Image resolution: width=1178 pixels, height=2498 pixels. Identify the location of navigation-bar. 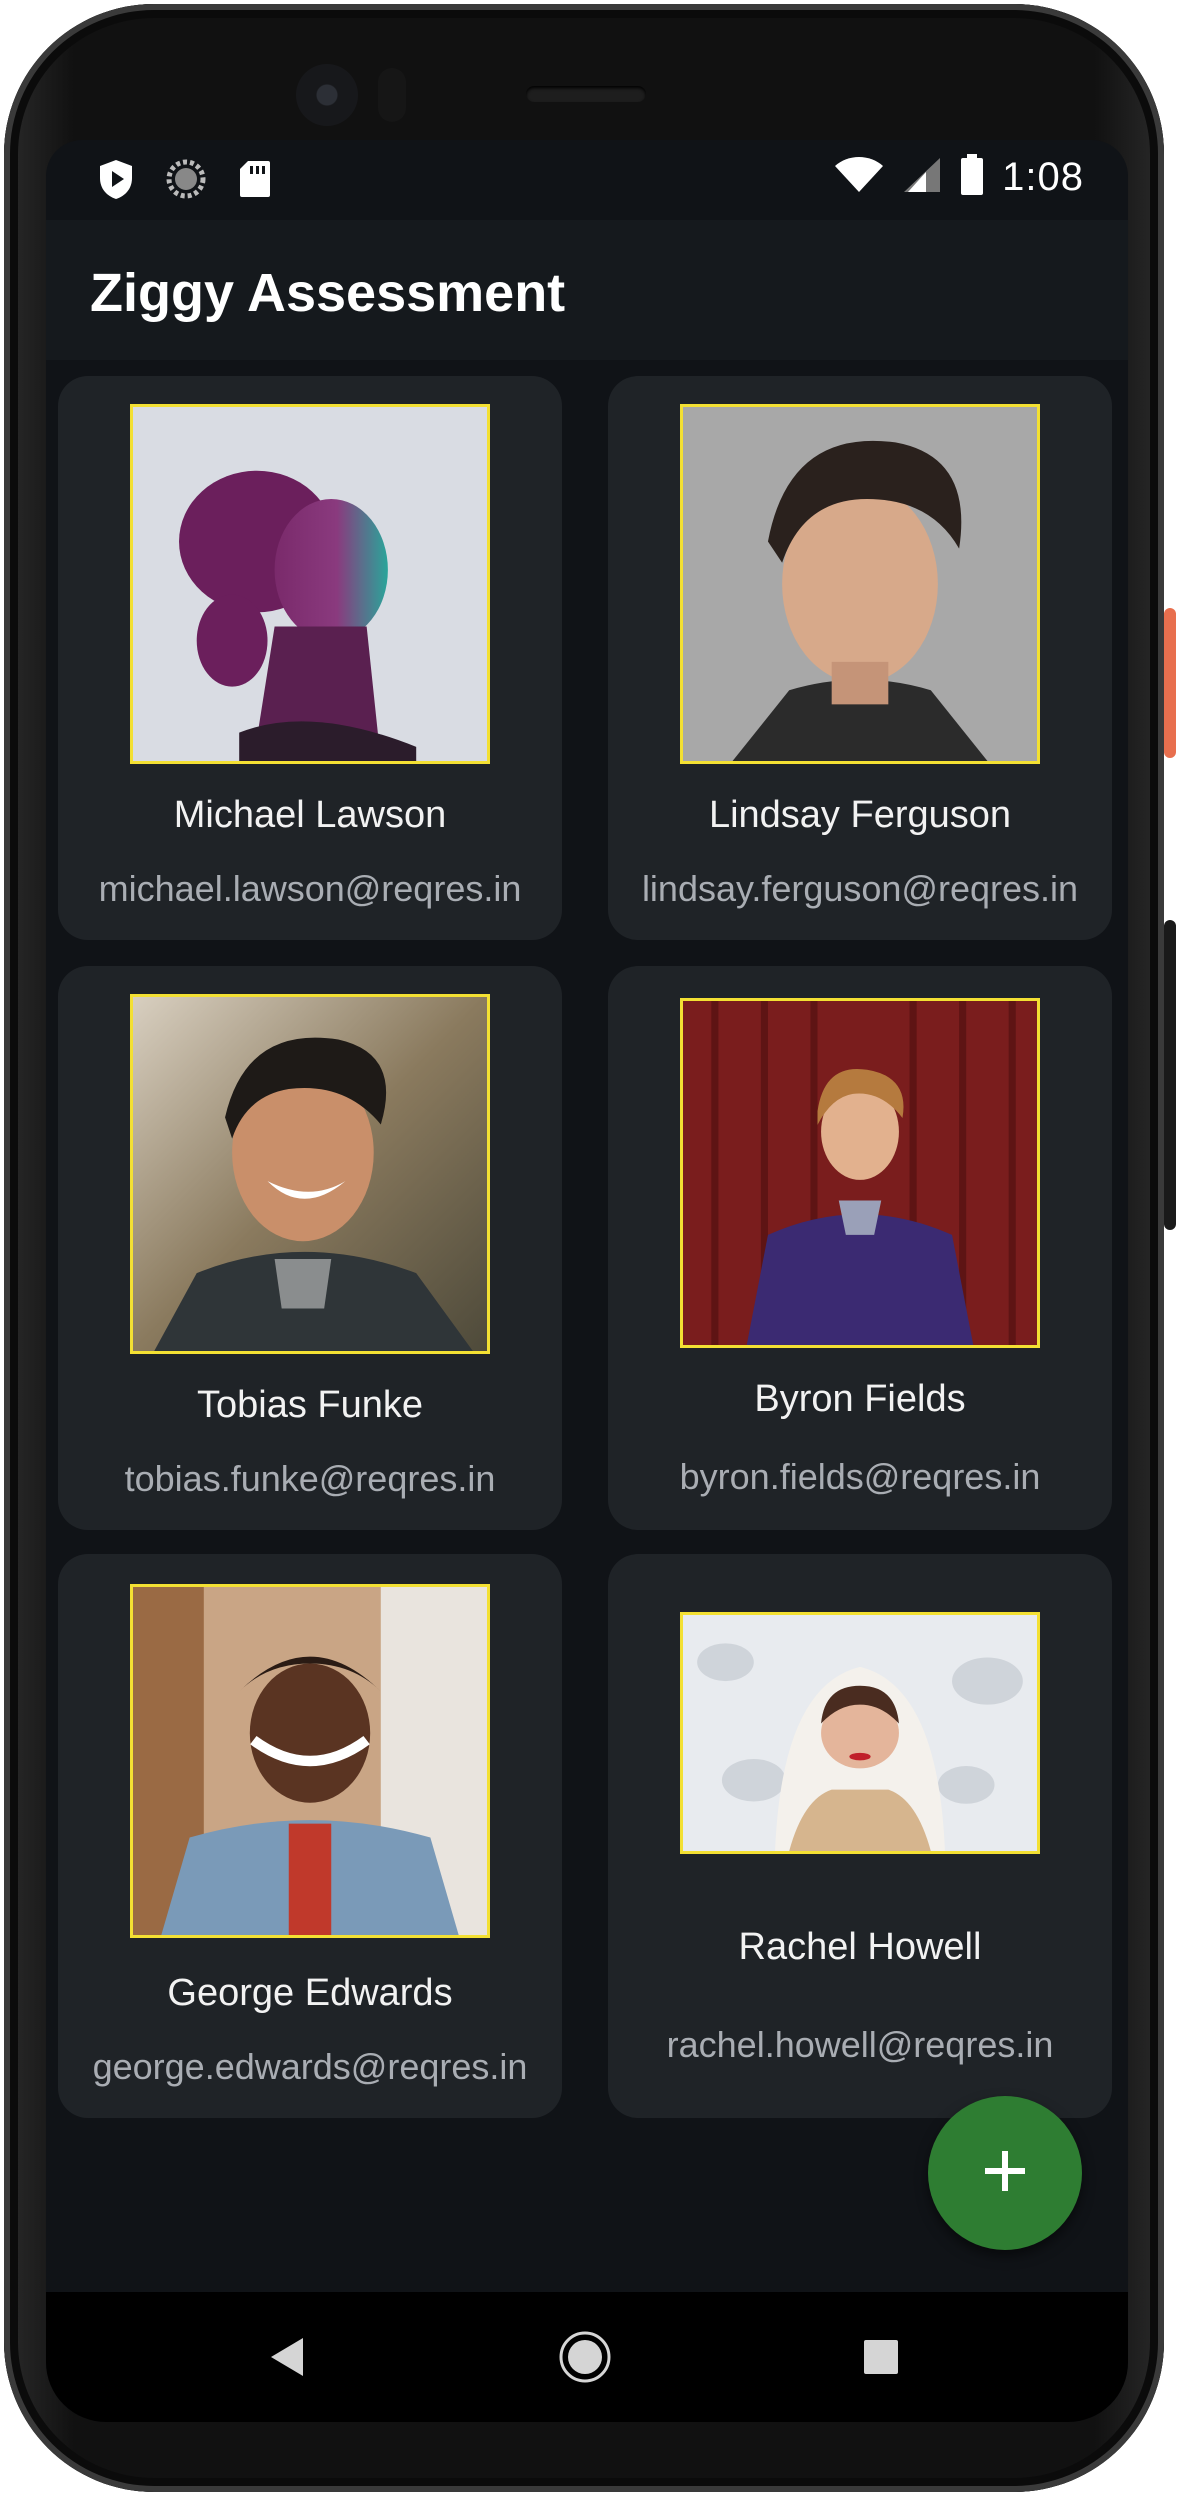
(587, 2357).